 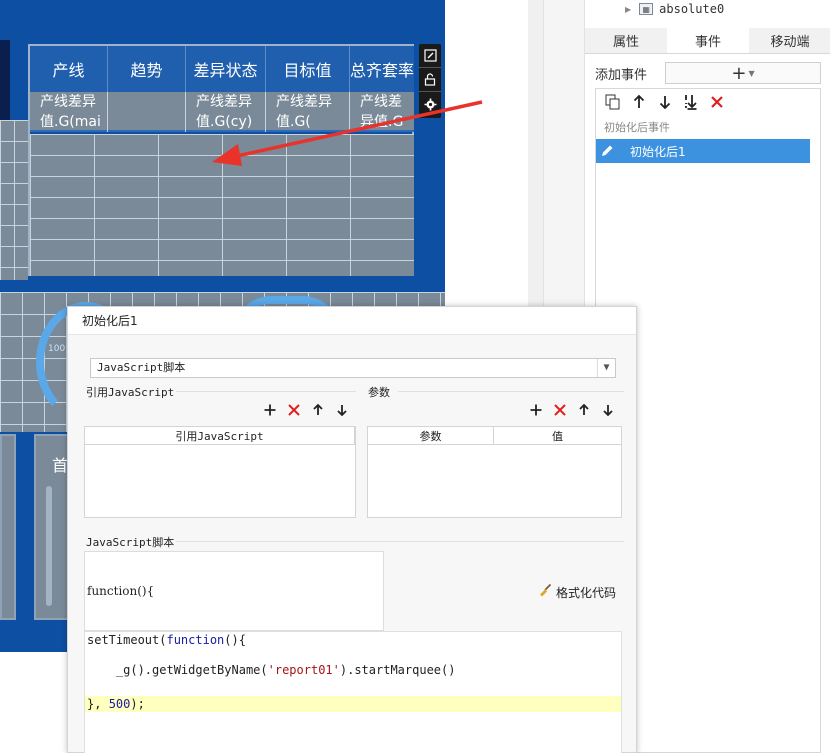 What do you see at coordinates (177, 670) in the screenshot?
I see `code-token: _g().getWidgetByName(` at bounding box center [177, 670].